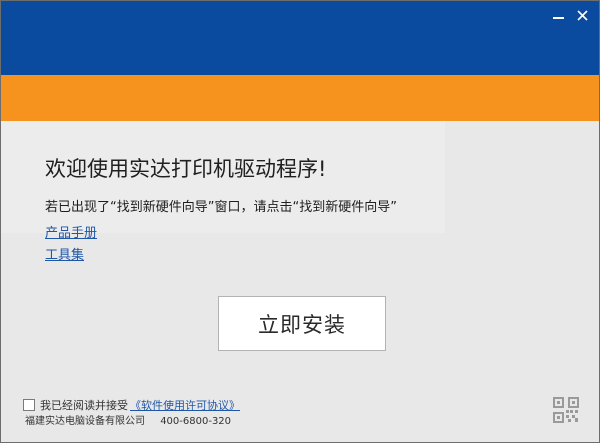 The image size is (600, 443). Describe the element at coordinates (221, 207) in the screenshot. I see `instruction-text: 若已出现了“找到新硬件向导”窗口，请点击“找到新硬件向导”` at that location.